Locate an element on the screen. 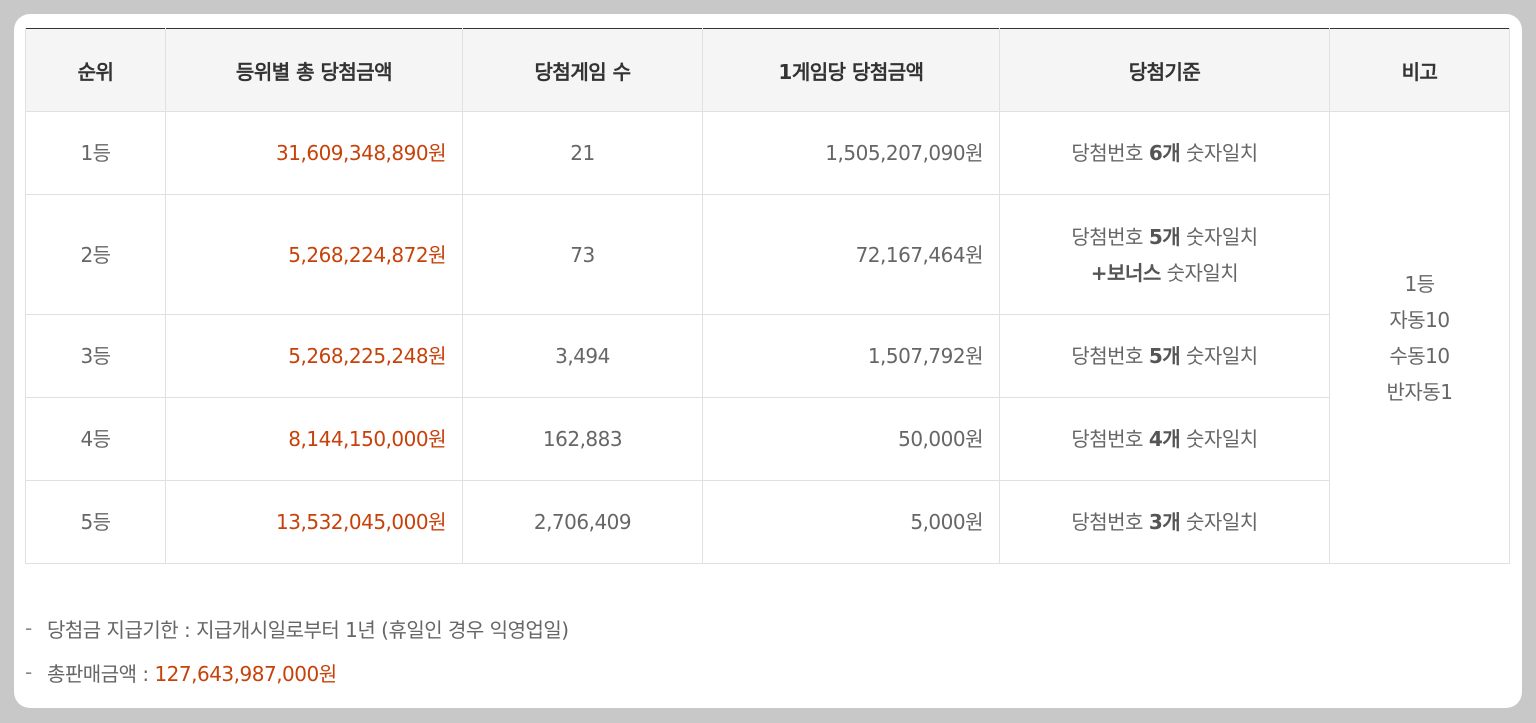 The height and width of the screenshot is (723, 1536). criteria-cell: 당첨번호 5개 숫자일치 +보너스 숫자일치 is located at coordinates (1164, 254).